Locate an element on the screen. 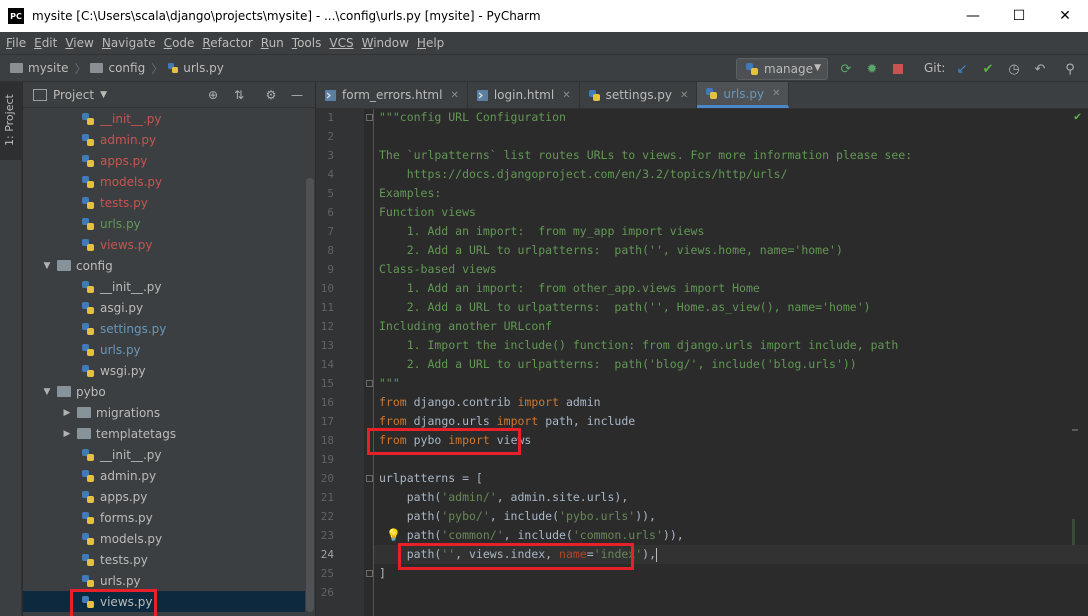 This screenshot has width=1088, height=616. highlight-box-import is located at coordinates (444, 441).